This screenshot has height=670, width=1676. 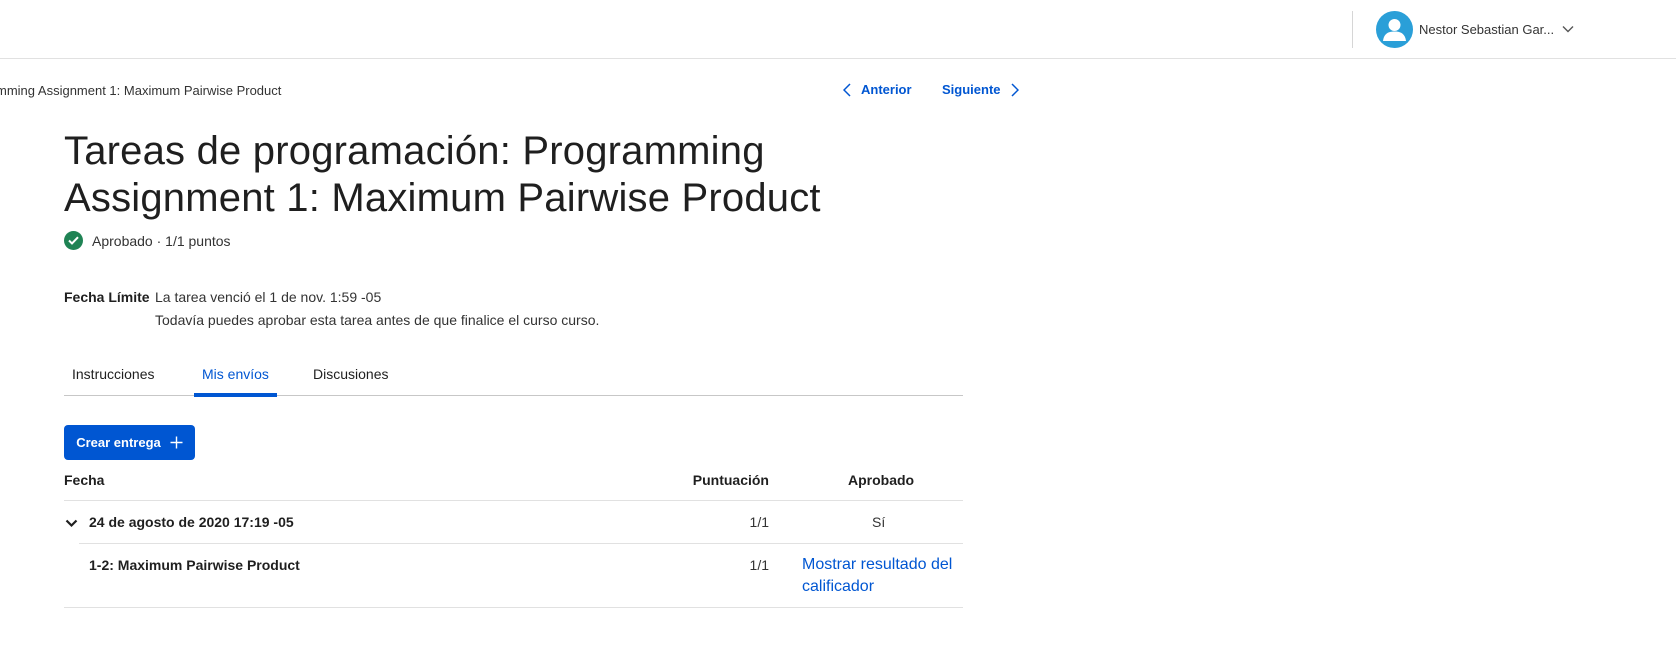 I want to click on grade-status: Aprobado · 1/1 puntos, so click(x=147, y=240).